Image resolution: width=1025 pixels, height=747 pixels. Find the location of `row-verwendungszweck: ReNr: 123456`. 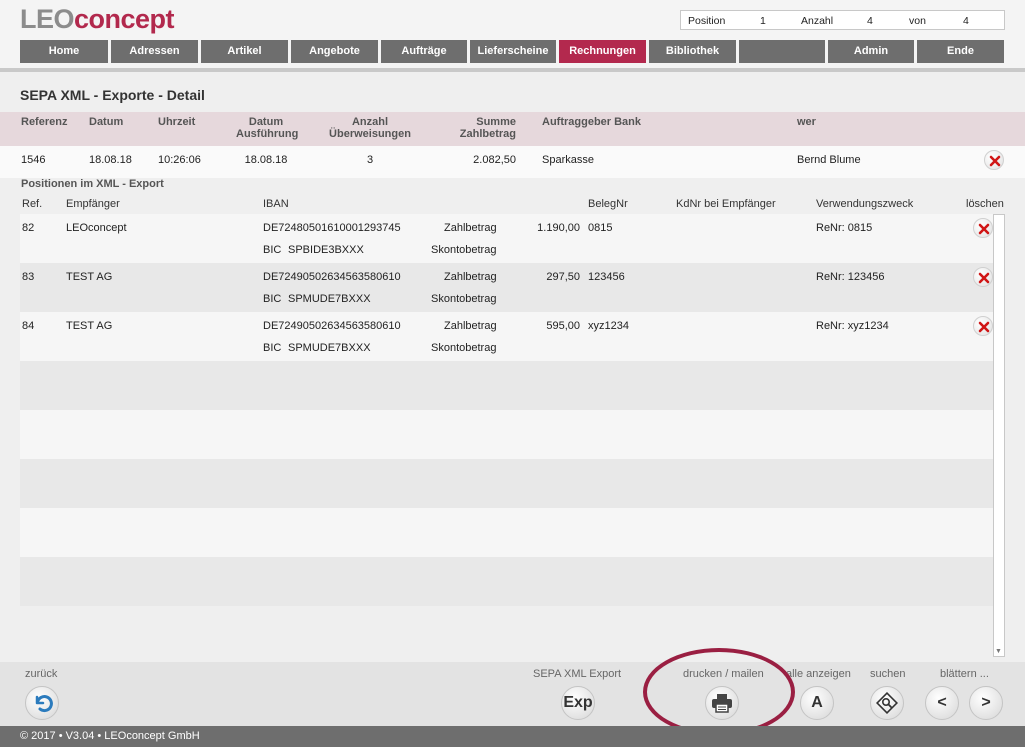

row-verwendungszweck: ReNr: 123456 is located at coordinates (850, 277).